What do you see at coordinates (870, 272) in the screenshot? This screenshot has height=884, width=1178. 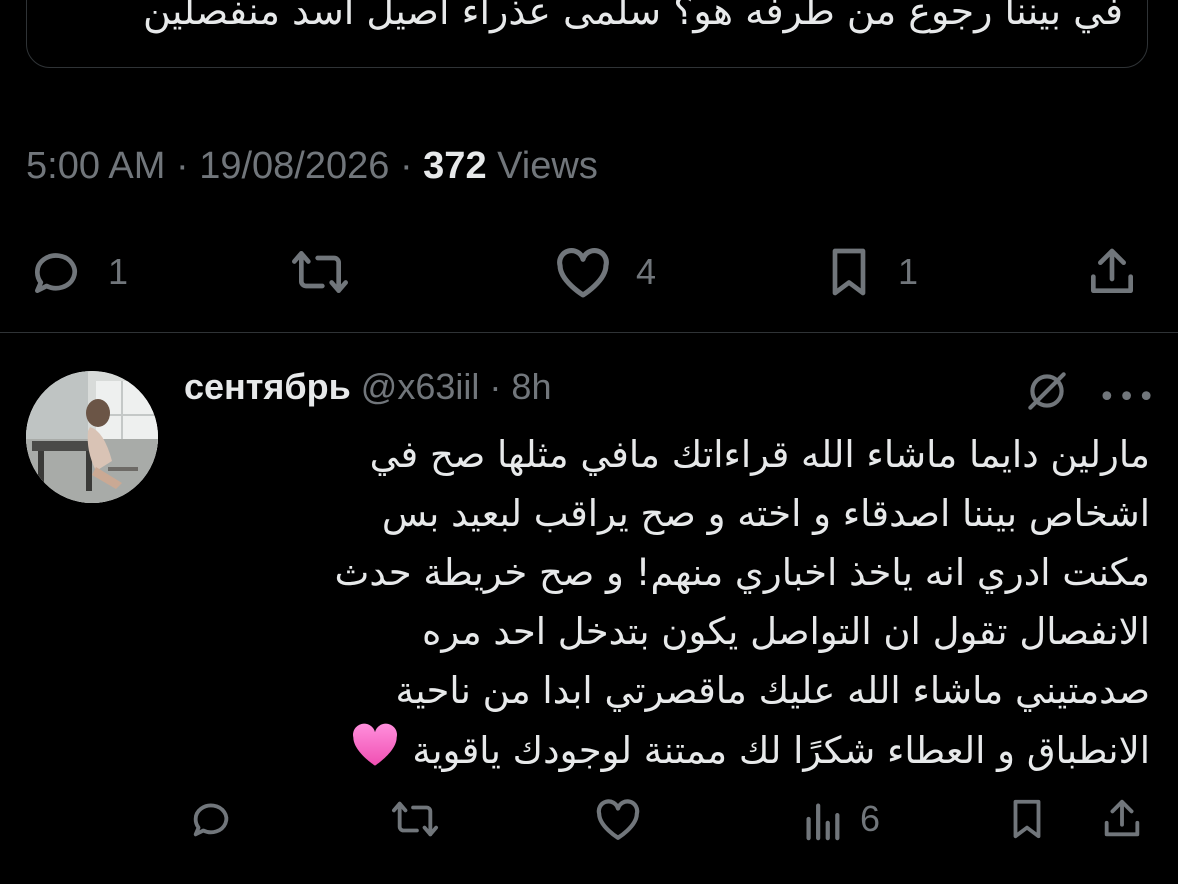 I see `bookmark-button: 1` at bounding box center [870, 272].